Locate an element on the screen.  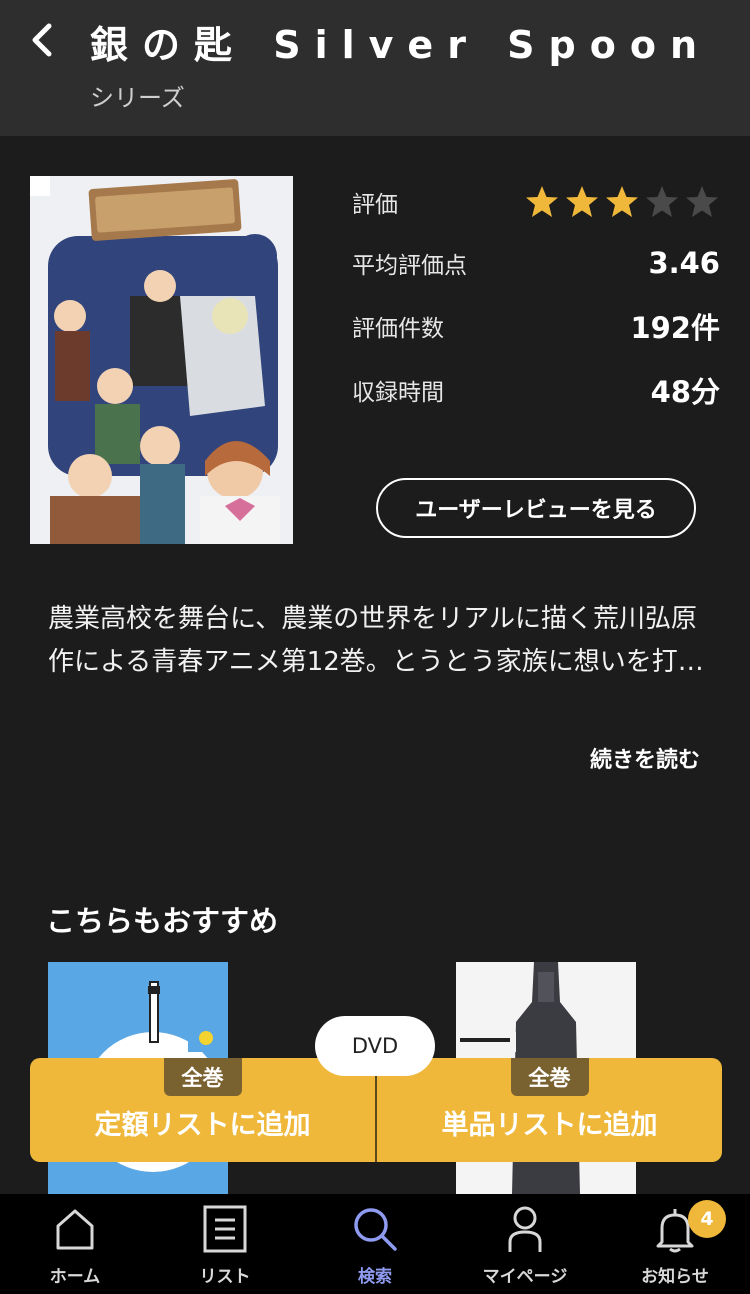
nav-notifications: お知らせ 4 is located at coordinates (675, 1244).